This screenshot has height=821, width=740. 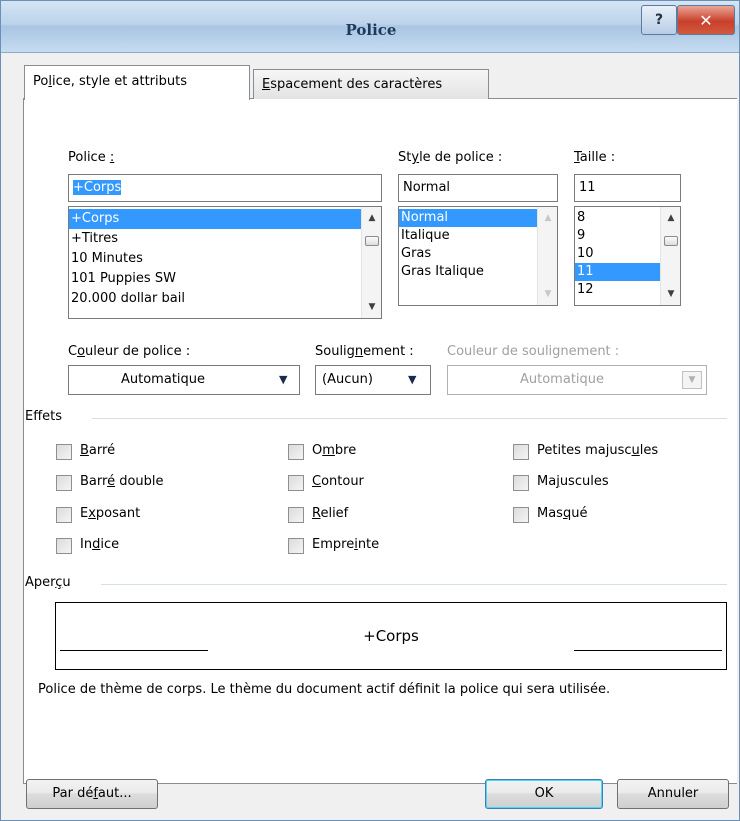 What do you see at coordinates (215, 259) in the screenshot?
I see `font-list-item: 10 Minutes` at bounding box center [215, 259].